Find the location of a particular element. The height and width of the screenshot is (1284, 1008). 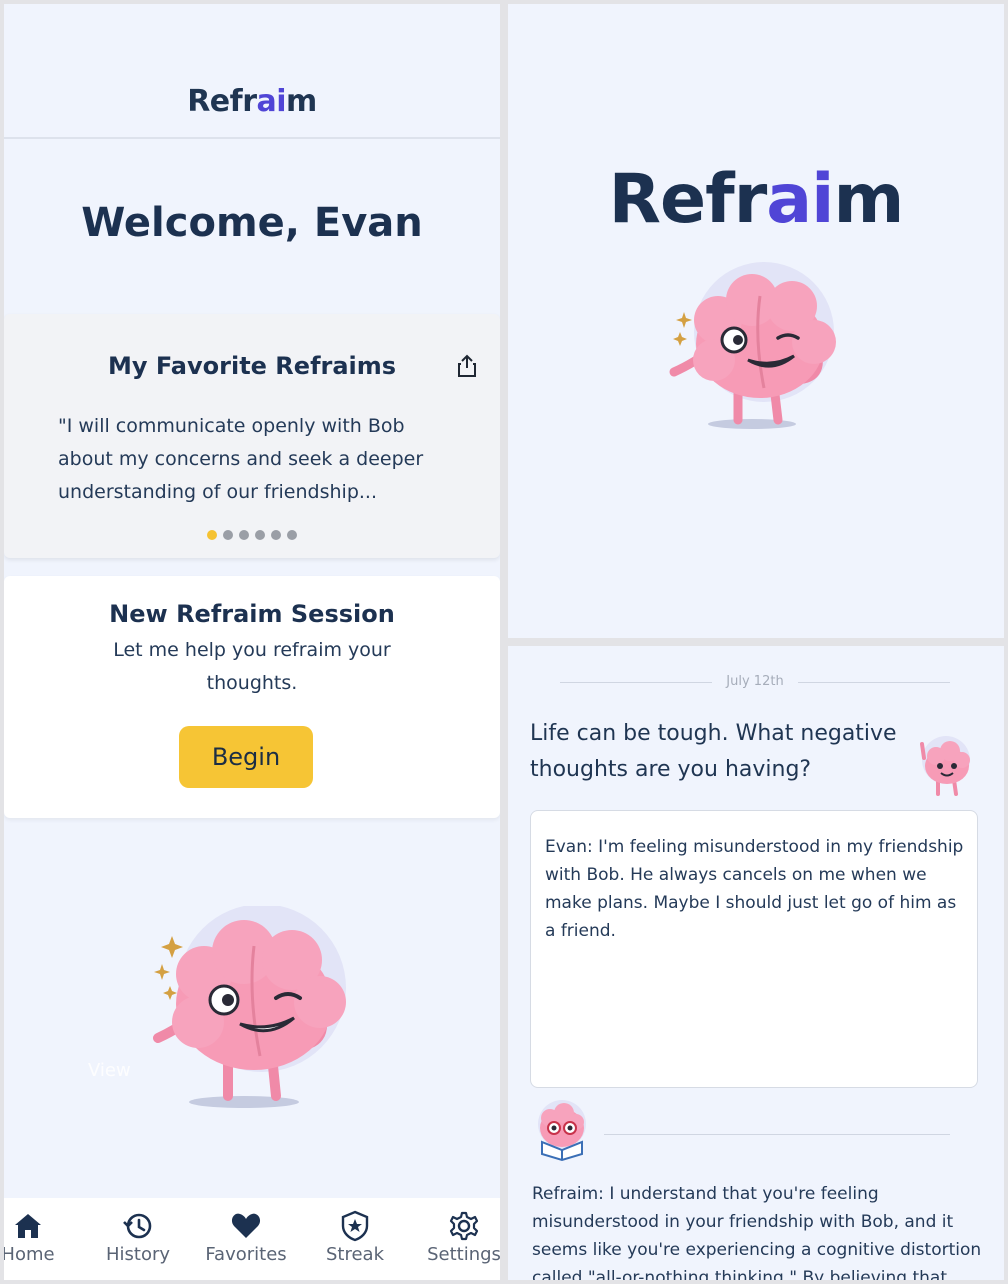

share-icon is located at coordinates (467, 366).